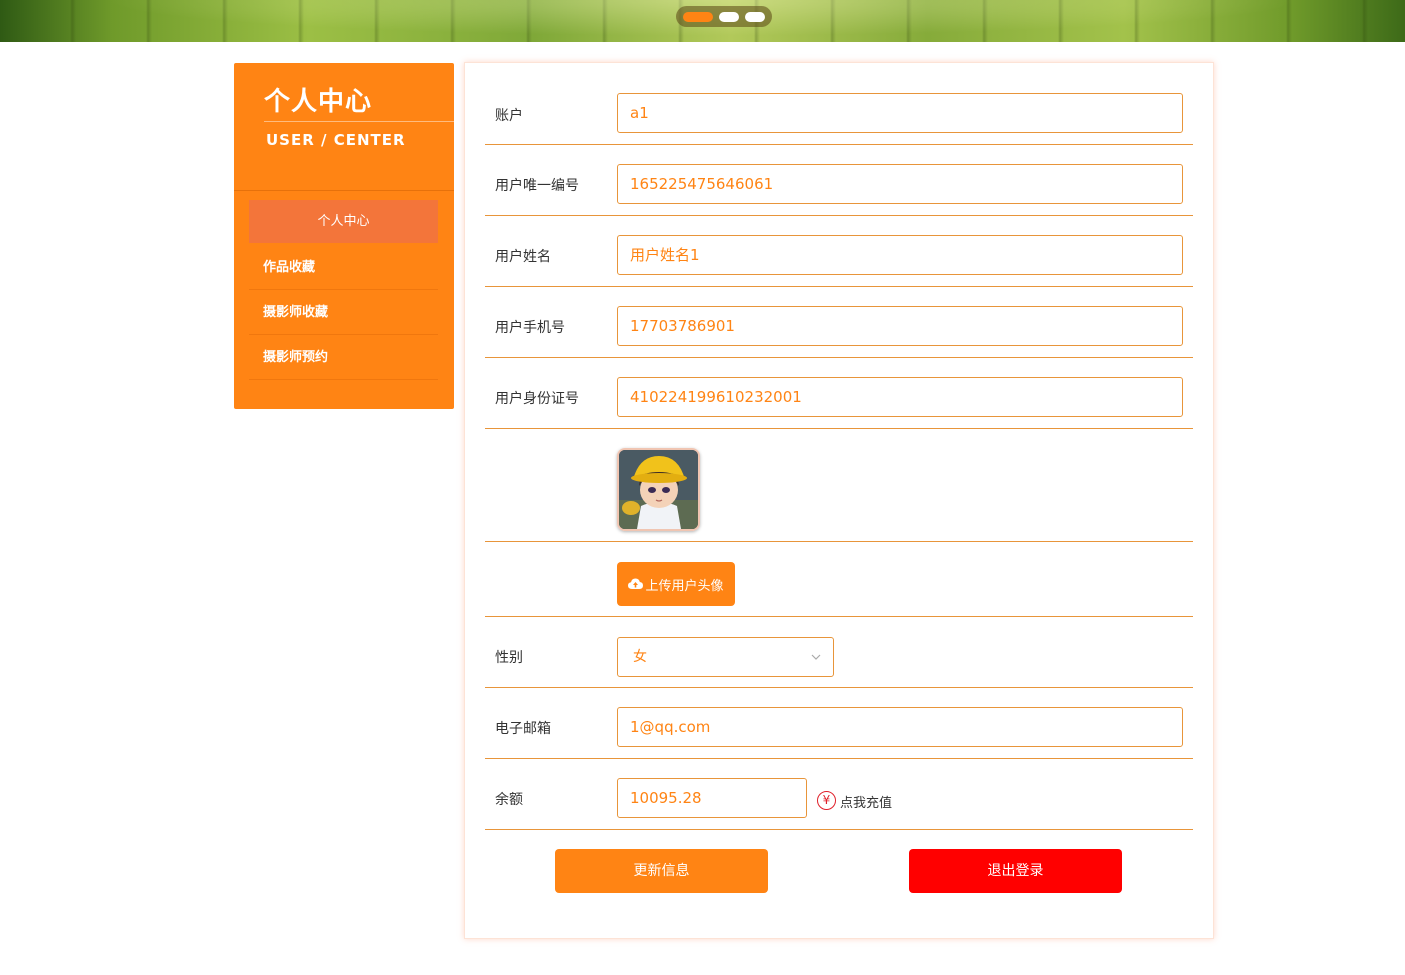  Describe the element at coordinates (712, 798) in the screenshot. I see `balance-input: 10095.28` at that location.